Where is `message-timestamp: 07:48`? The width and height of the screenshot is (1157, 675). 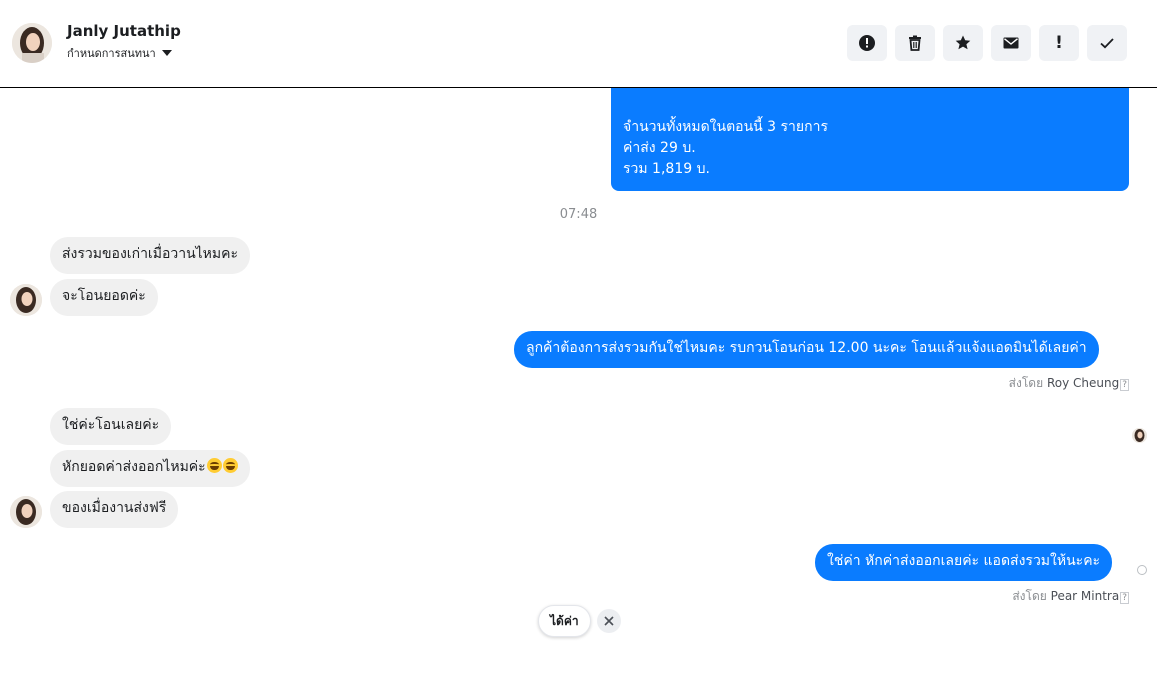
message-timestamp: 07:48 is located at coordinates (578, 214).